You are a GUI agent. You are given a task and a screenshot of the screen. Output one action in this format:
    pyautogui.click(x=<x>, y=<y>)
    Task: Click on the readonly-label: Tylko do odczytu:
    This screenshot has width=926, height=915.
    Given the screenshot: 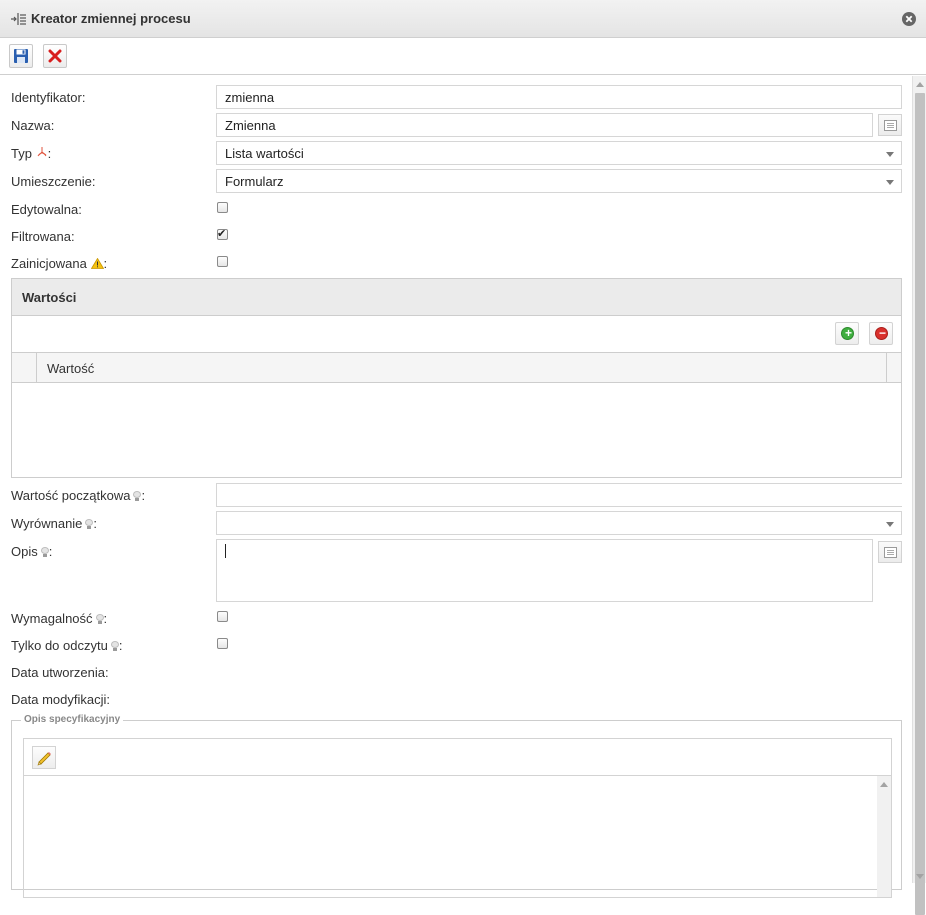 What is the action you would take?
    pyautogui.click(x=66, y=645)
    